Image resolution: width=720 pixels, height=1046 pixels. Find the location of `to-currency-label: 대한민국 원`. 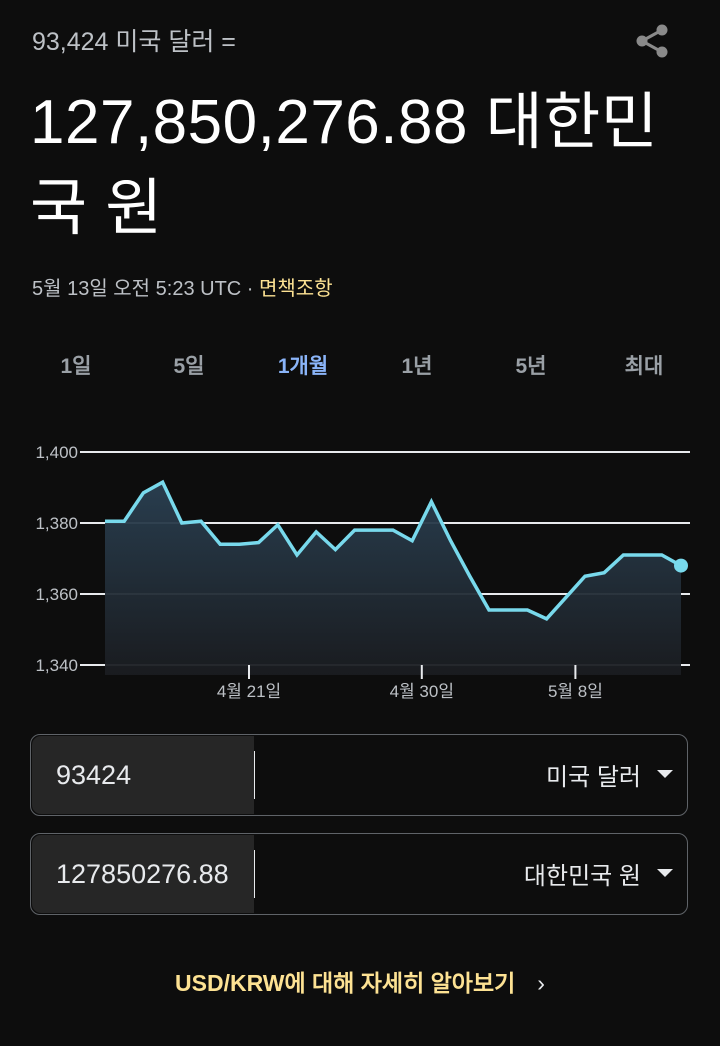

to-currency-label: 대한민국 원 is located at coordinates (582, 876).